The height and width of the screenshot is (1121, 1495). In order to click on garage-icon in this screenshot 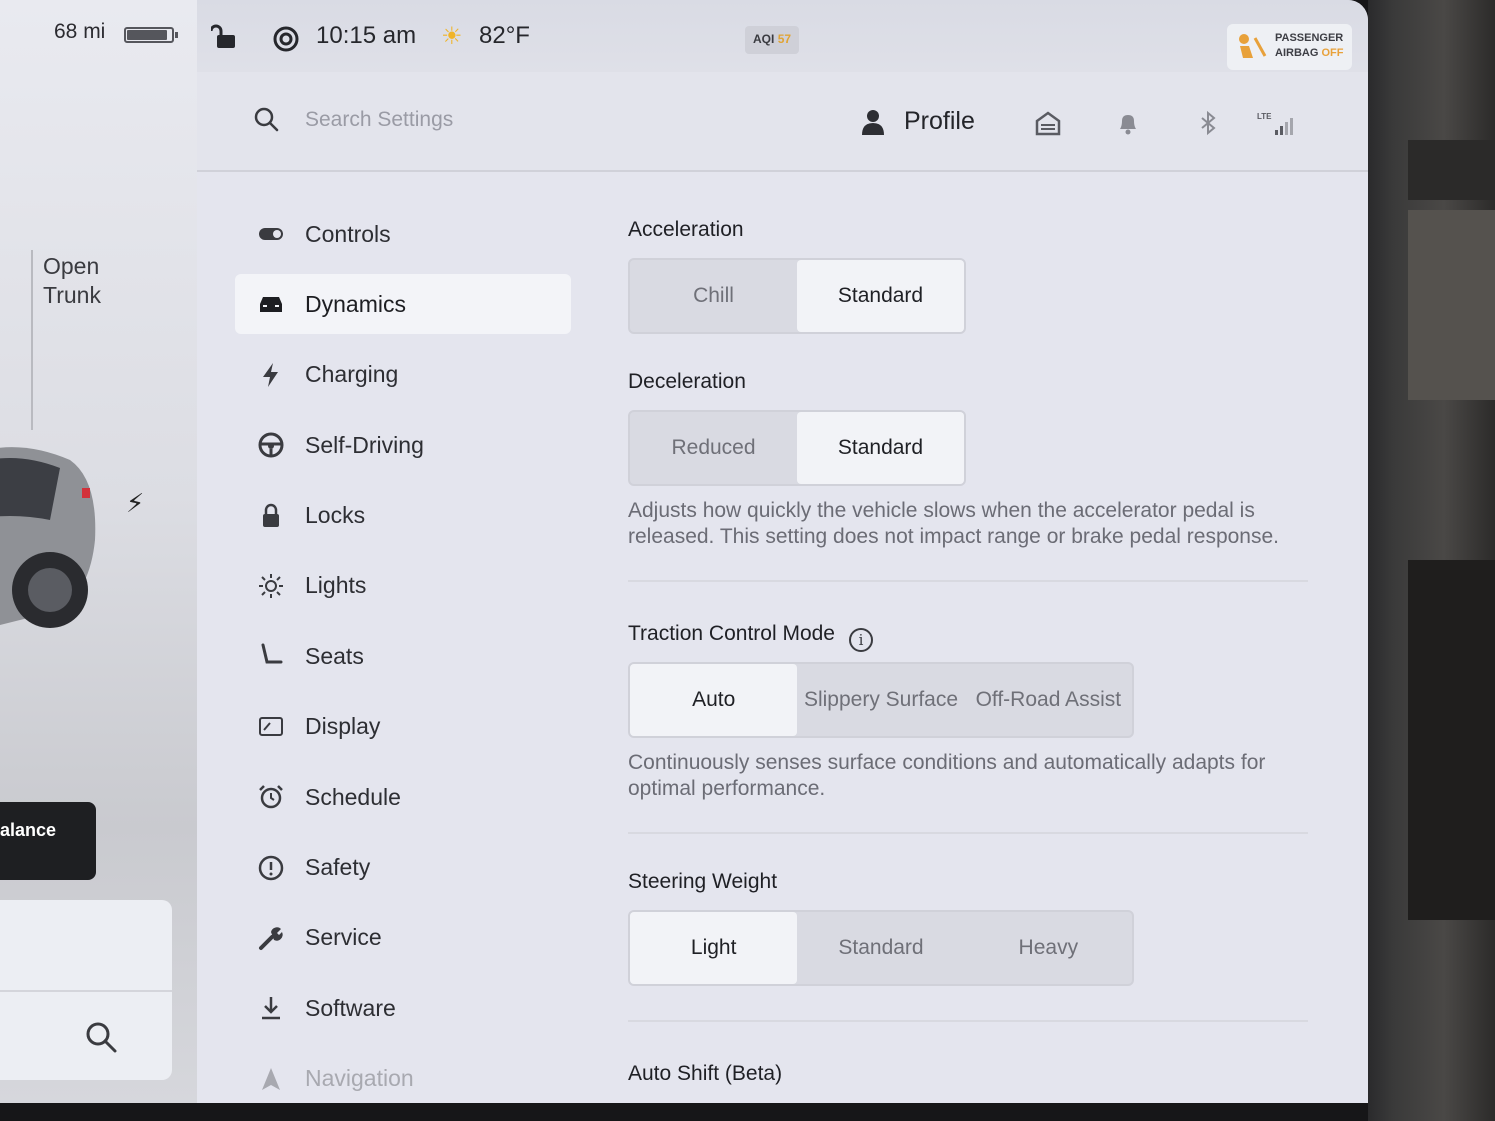, I will do `click(1048, 123)`.